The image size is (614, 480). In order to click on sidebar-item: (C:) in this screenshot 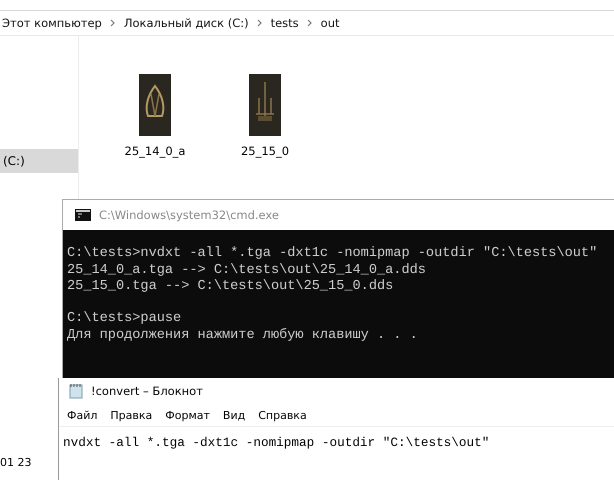, I will do `click(39, 161)`.